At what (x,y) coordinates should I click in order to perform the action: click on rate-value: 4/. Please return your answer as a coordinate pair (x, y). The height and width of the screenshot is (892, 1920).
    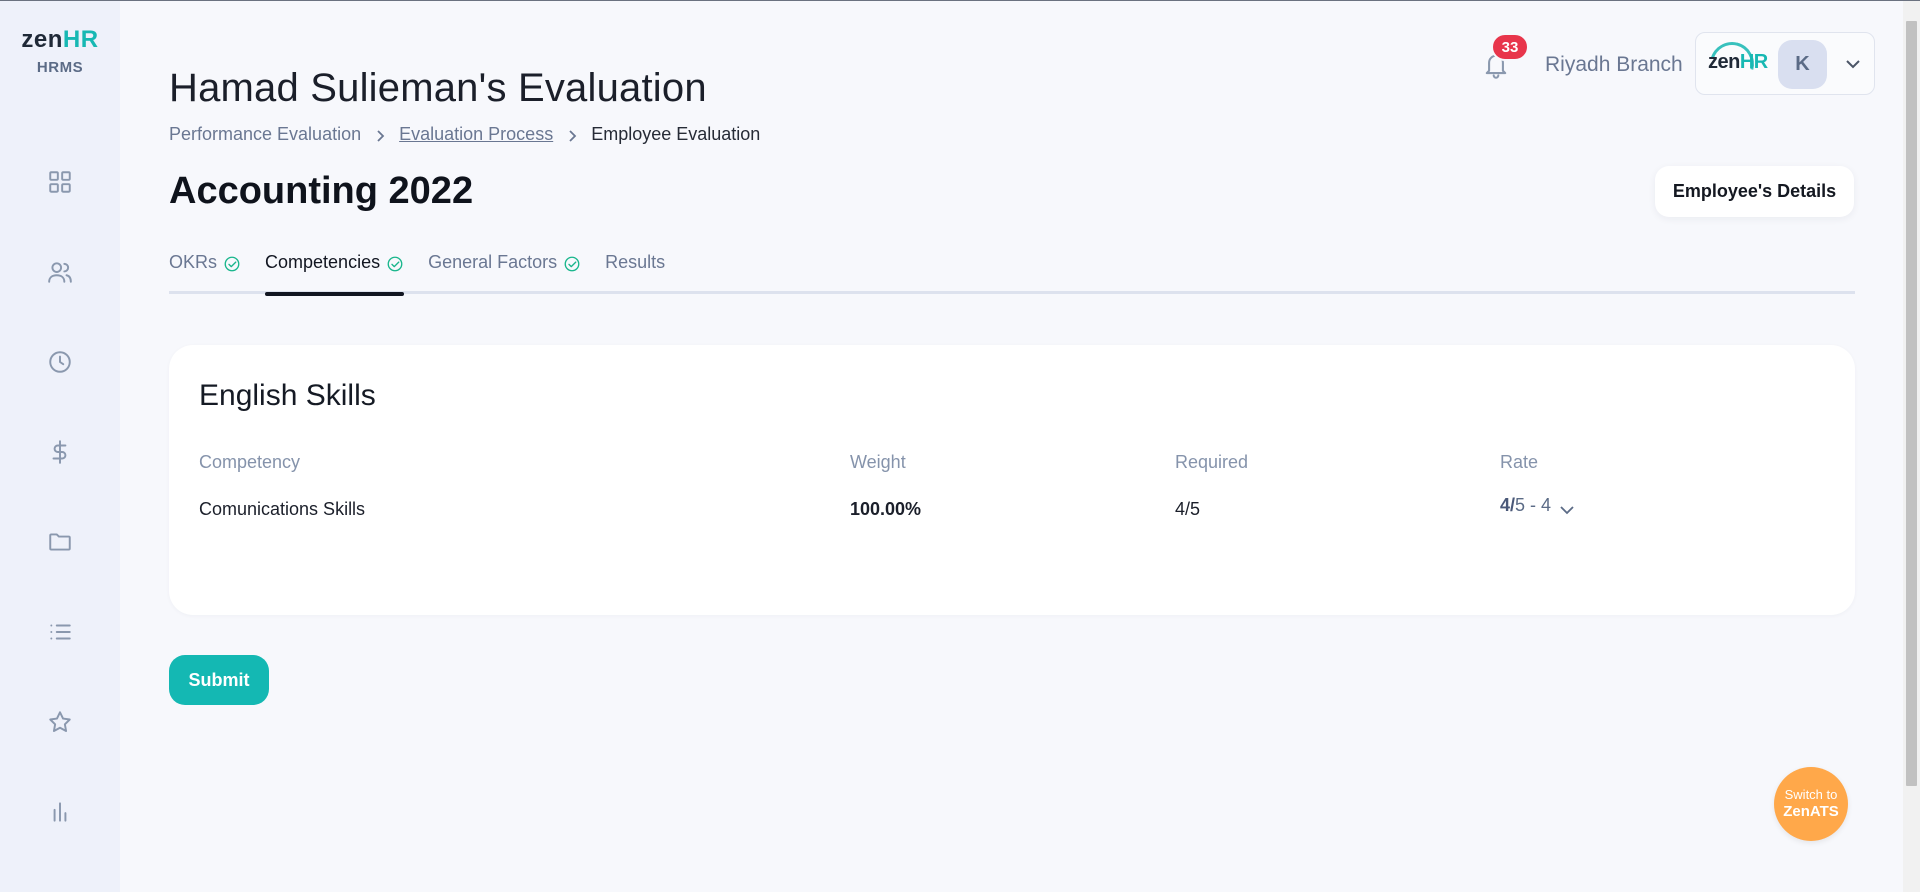
    Looking at the image, I should click on (1508, 505).